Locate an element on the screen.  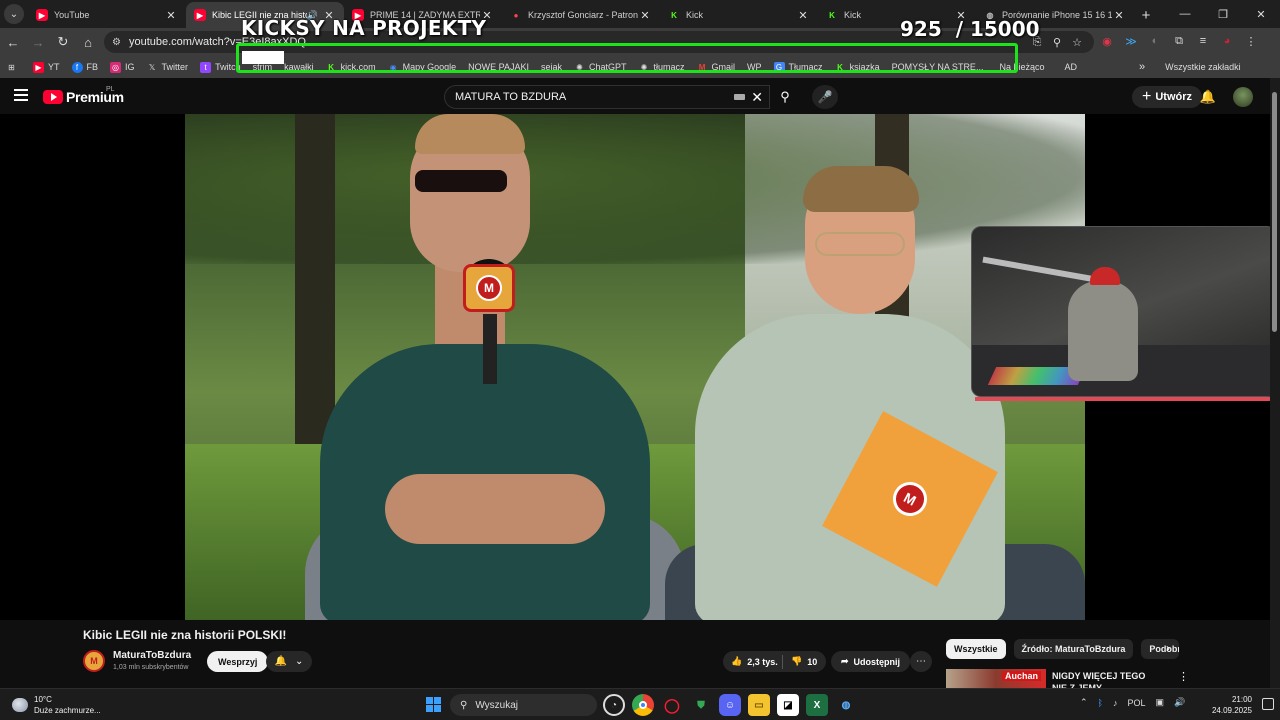
stream-goal-progress-fill is located at coordinates (263, 57).